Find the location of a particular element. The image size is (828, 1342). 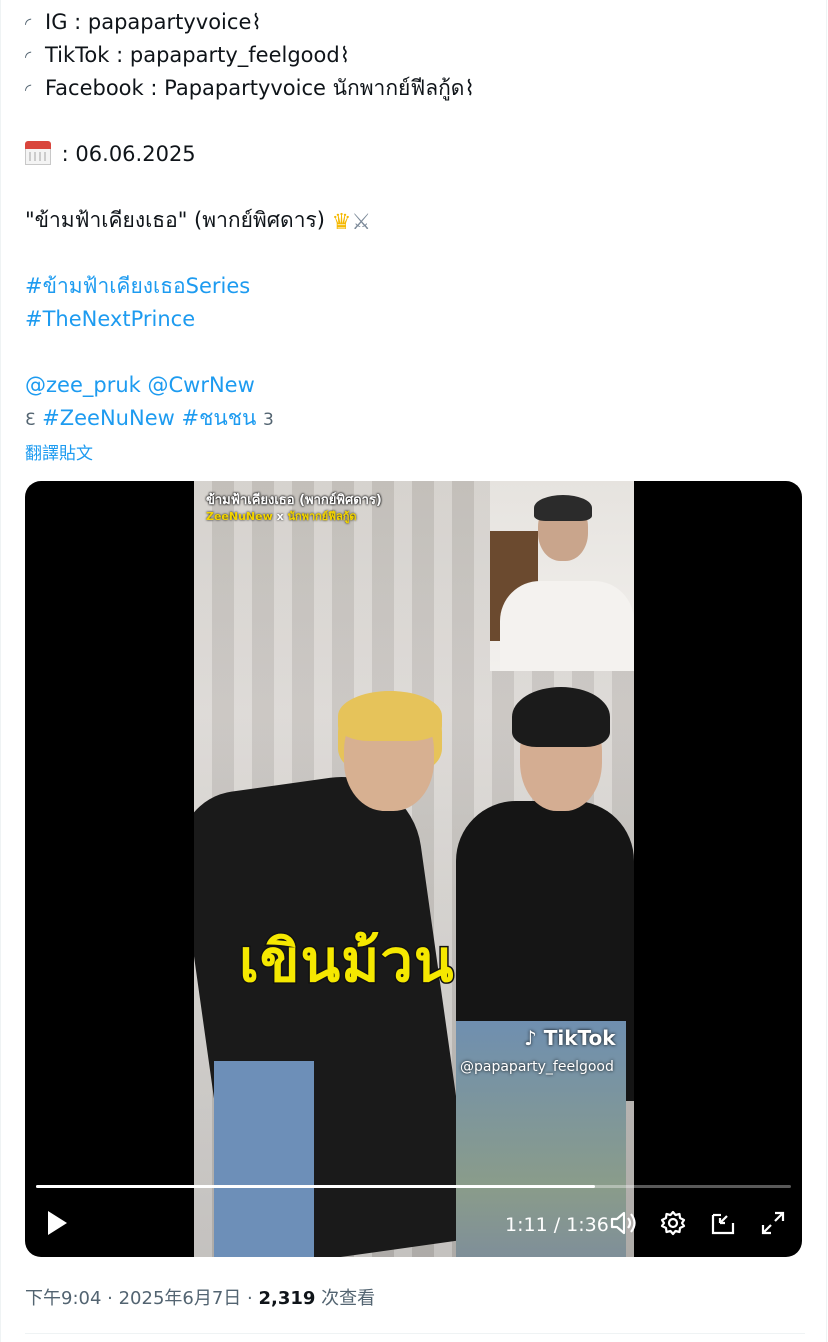

progress-bar is located at coordinates (413, 1186).